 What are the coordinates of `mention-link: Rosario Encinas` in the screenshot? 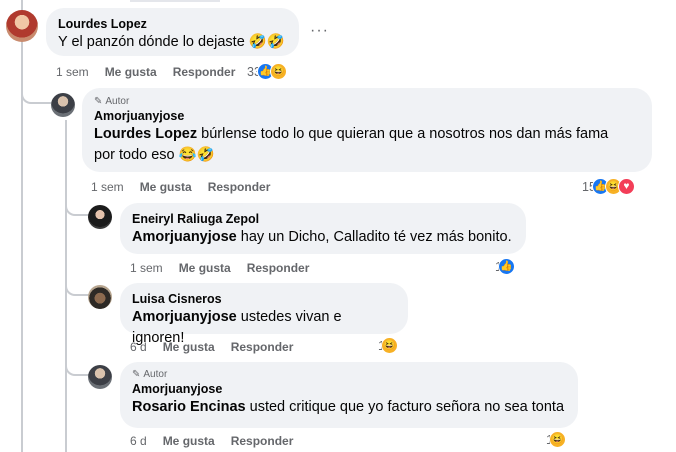 It's located at (189, 407).